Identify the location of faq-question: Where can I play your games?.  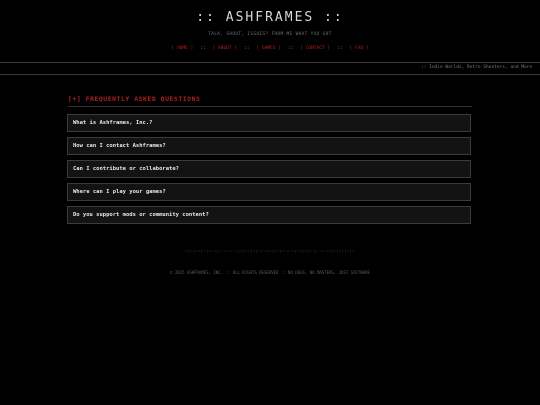
(119, 192).